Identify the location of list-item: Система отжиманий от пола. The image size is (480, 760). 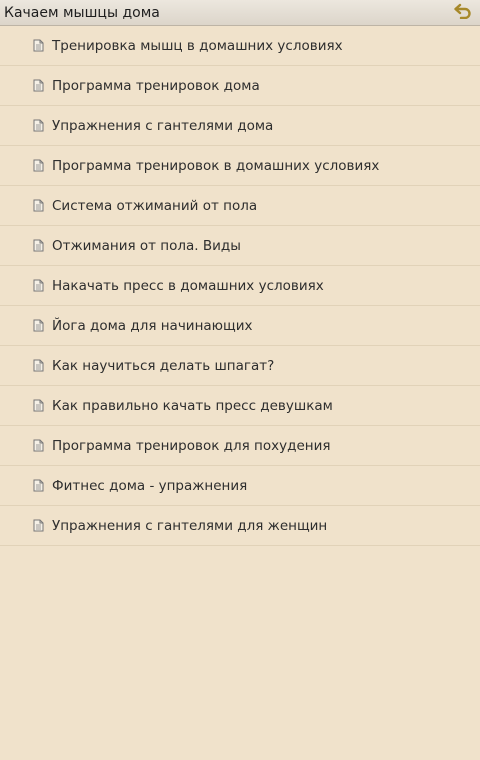
(240, 206).